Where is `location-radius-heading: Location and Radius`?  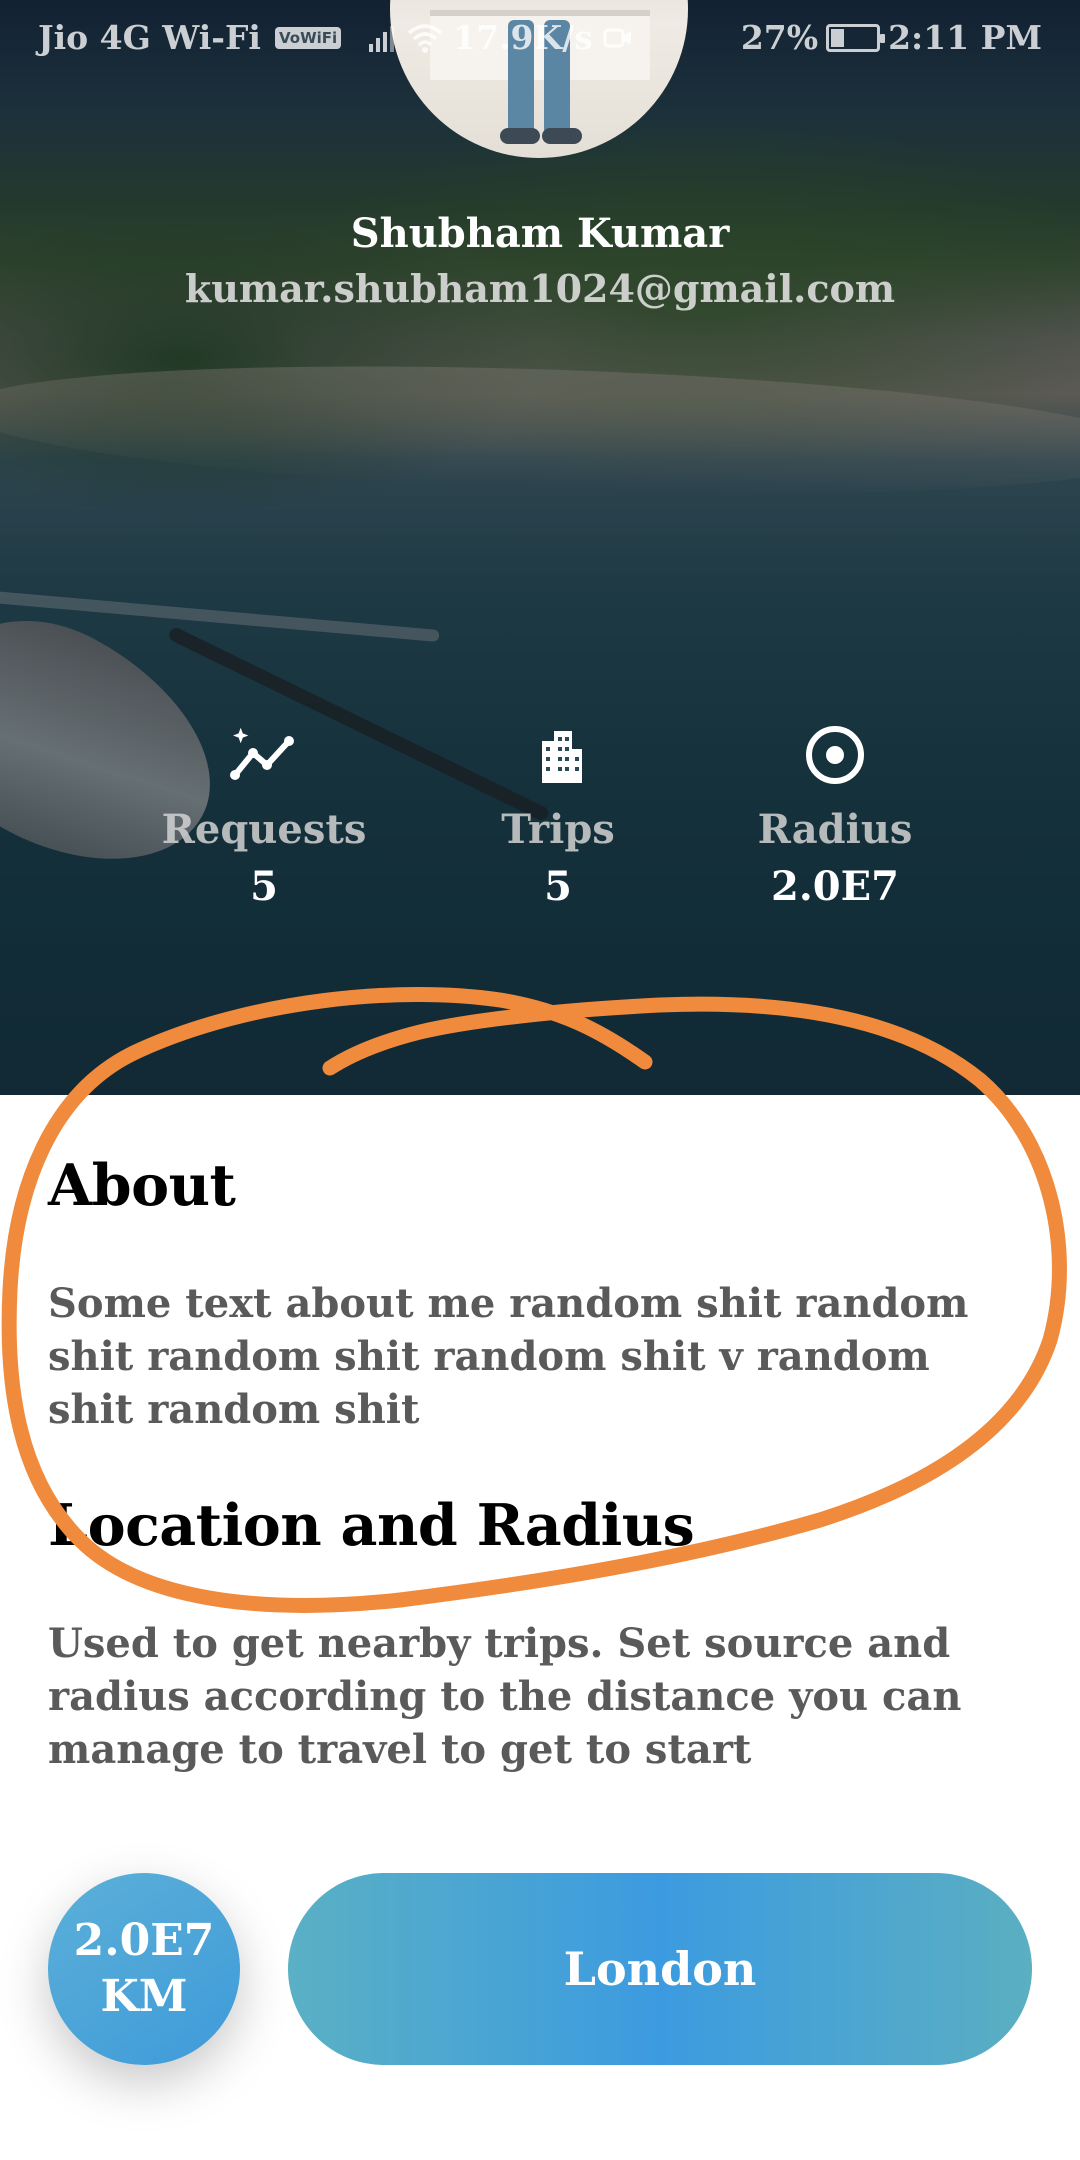 location-radius-heading: Location and Radius is located at coordinates (371, 1525).